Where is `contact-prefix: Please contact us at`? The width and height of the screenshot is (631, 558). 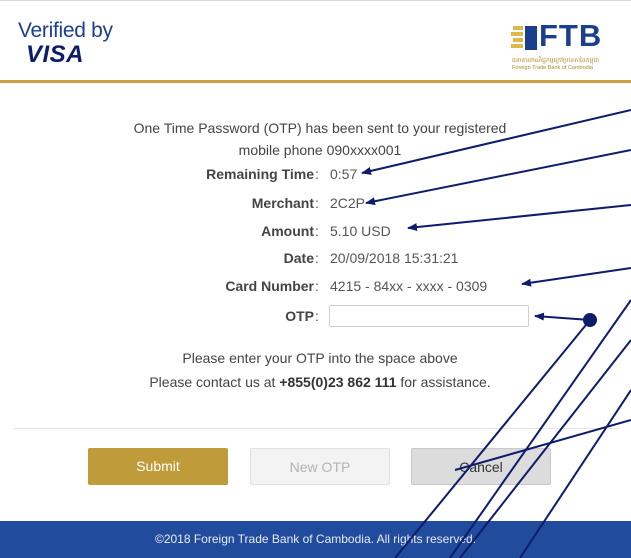 contact-prefix: Please contact us at is located at coordinates (214, 382).